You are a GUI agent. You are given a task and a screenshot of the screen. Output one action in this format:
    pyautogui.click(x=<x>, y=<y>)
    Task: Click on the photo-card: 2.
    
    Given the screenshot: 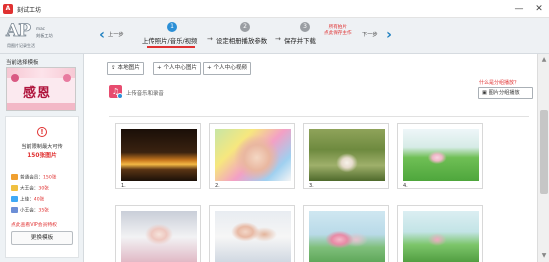 What is the action you would take?
    pyautogui.click(x=252, y=156)
    